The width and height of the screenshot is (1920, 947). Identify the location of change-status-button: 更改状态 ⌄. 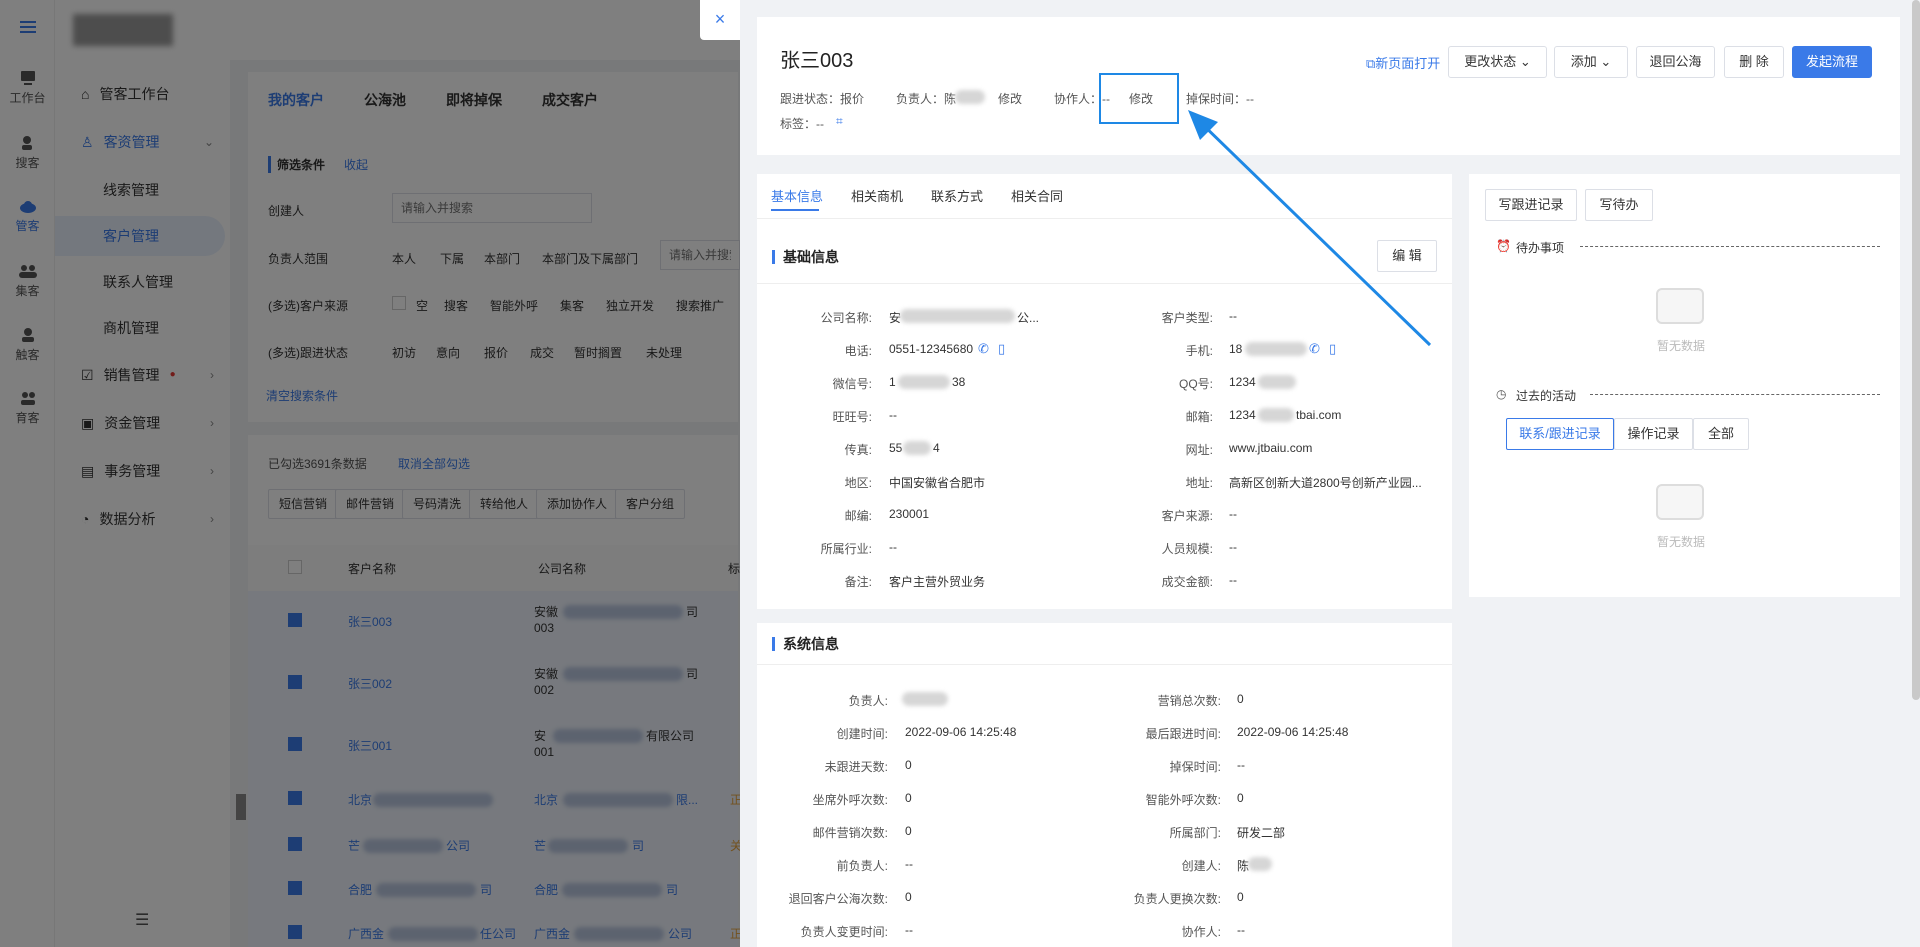
(1497, 62).